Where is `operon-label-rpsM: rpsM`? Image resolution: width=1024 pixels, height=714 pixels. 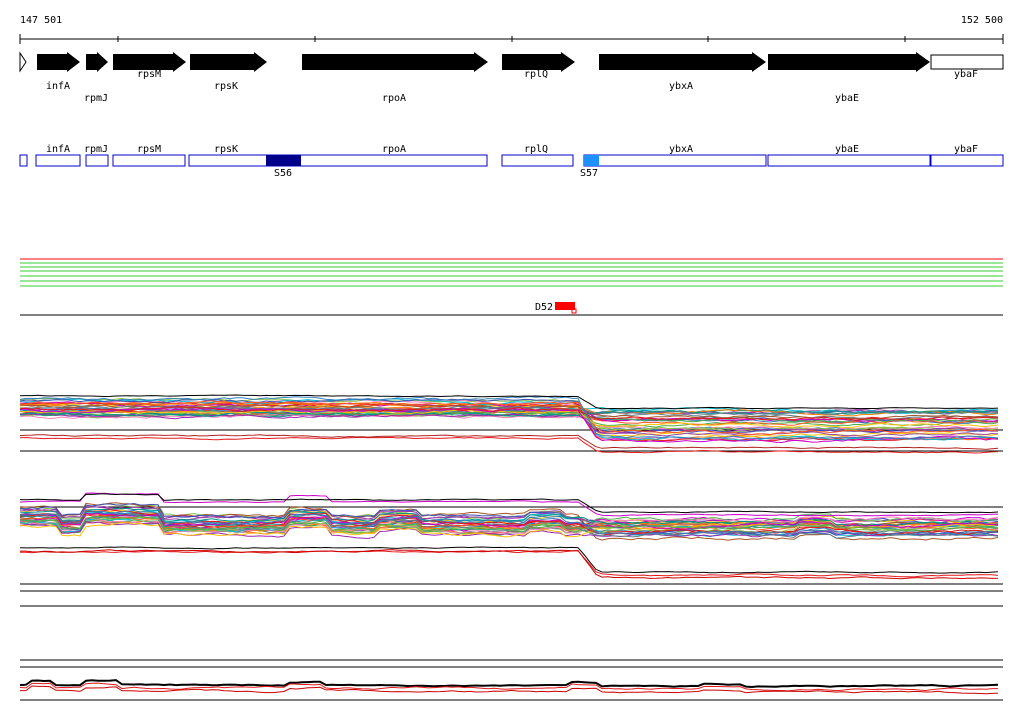
operon-label-rpsM: rpsM is located at coordinates (149, 149).